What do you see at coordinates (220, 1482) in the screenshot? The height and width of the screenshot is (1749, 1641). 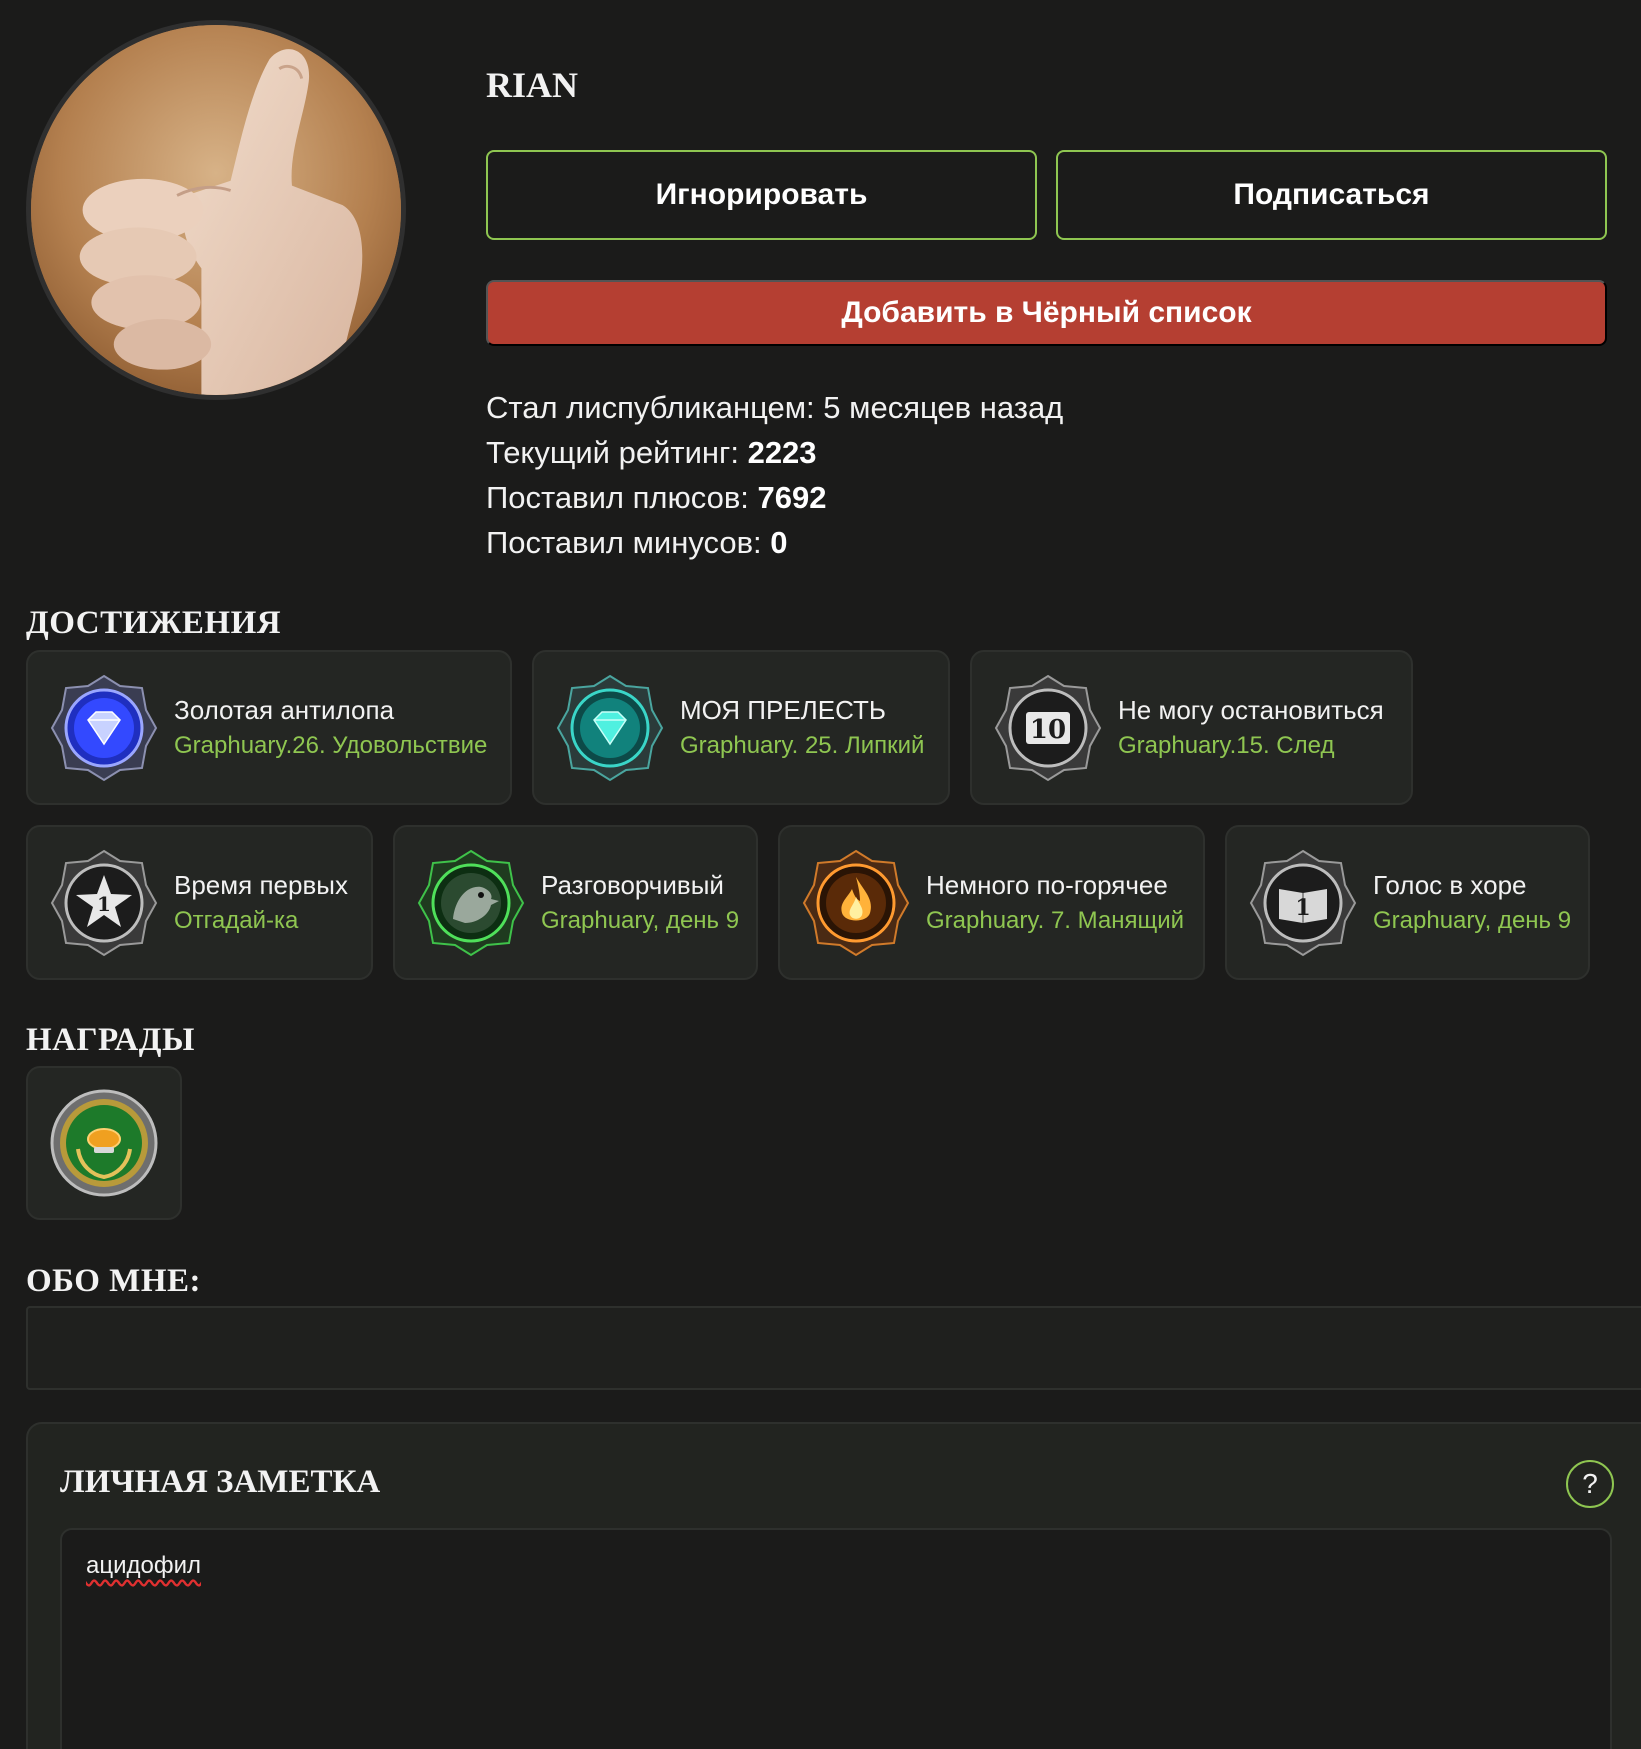 I see `personal-note-title: ЛИЧНАЯ ЗАМЕТКА` at bounding box center [220, 1482].